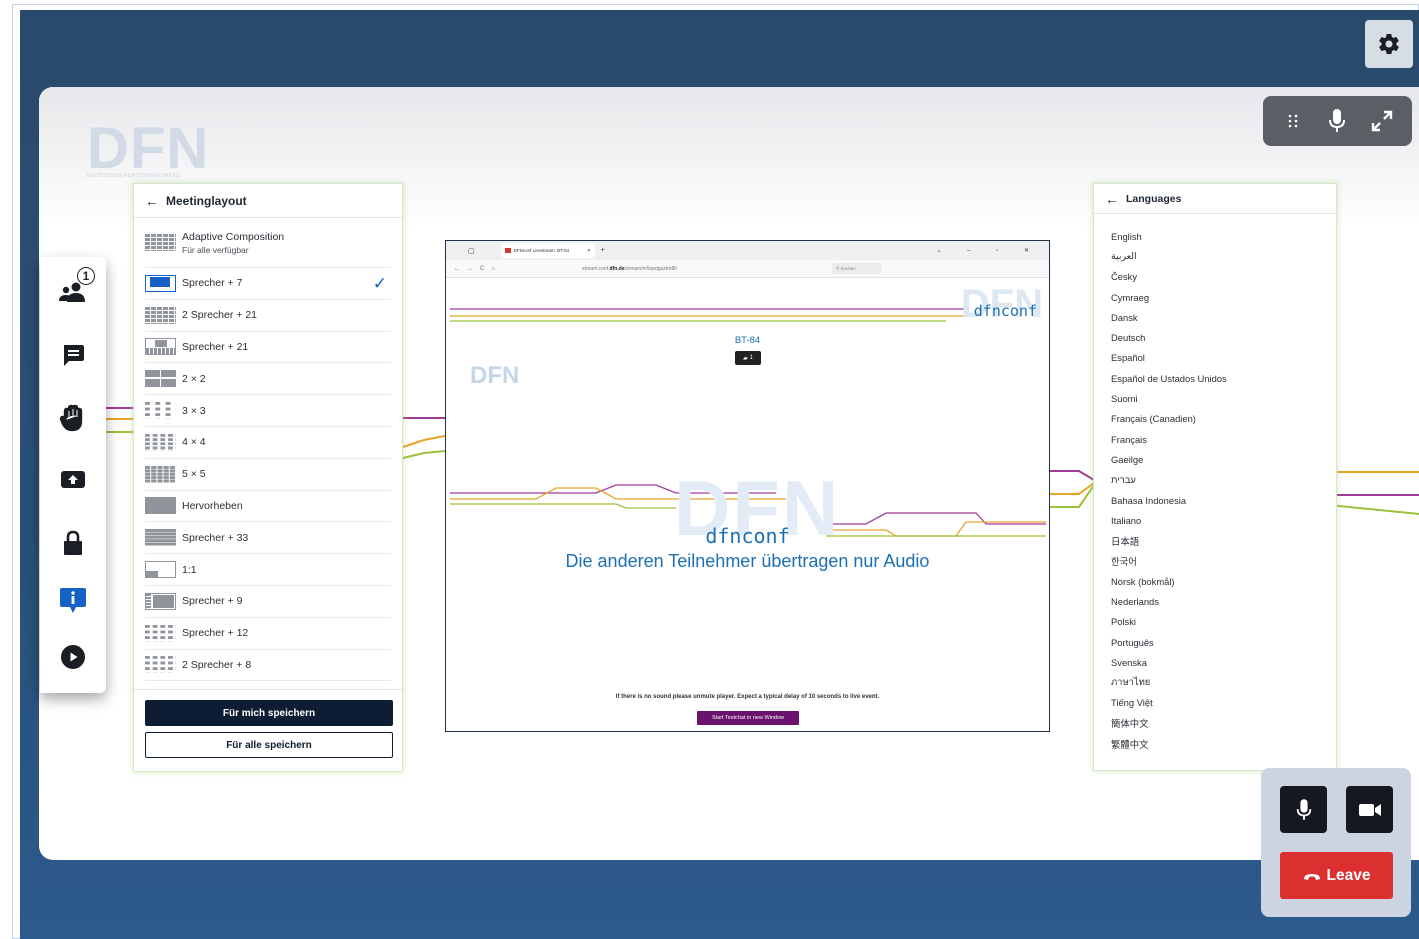  Describe the element at coordinates (73, 355) in the screenshot. I see `chat-button` at that location.